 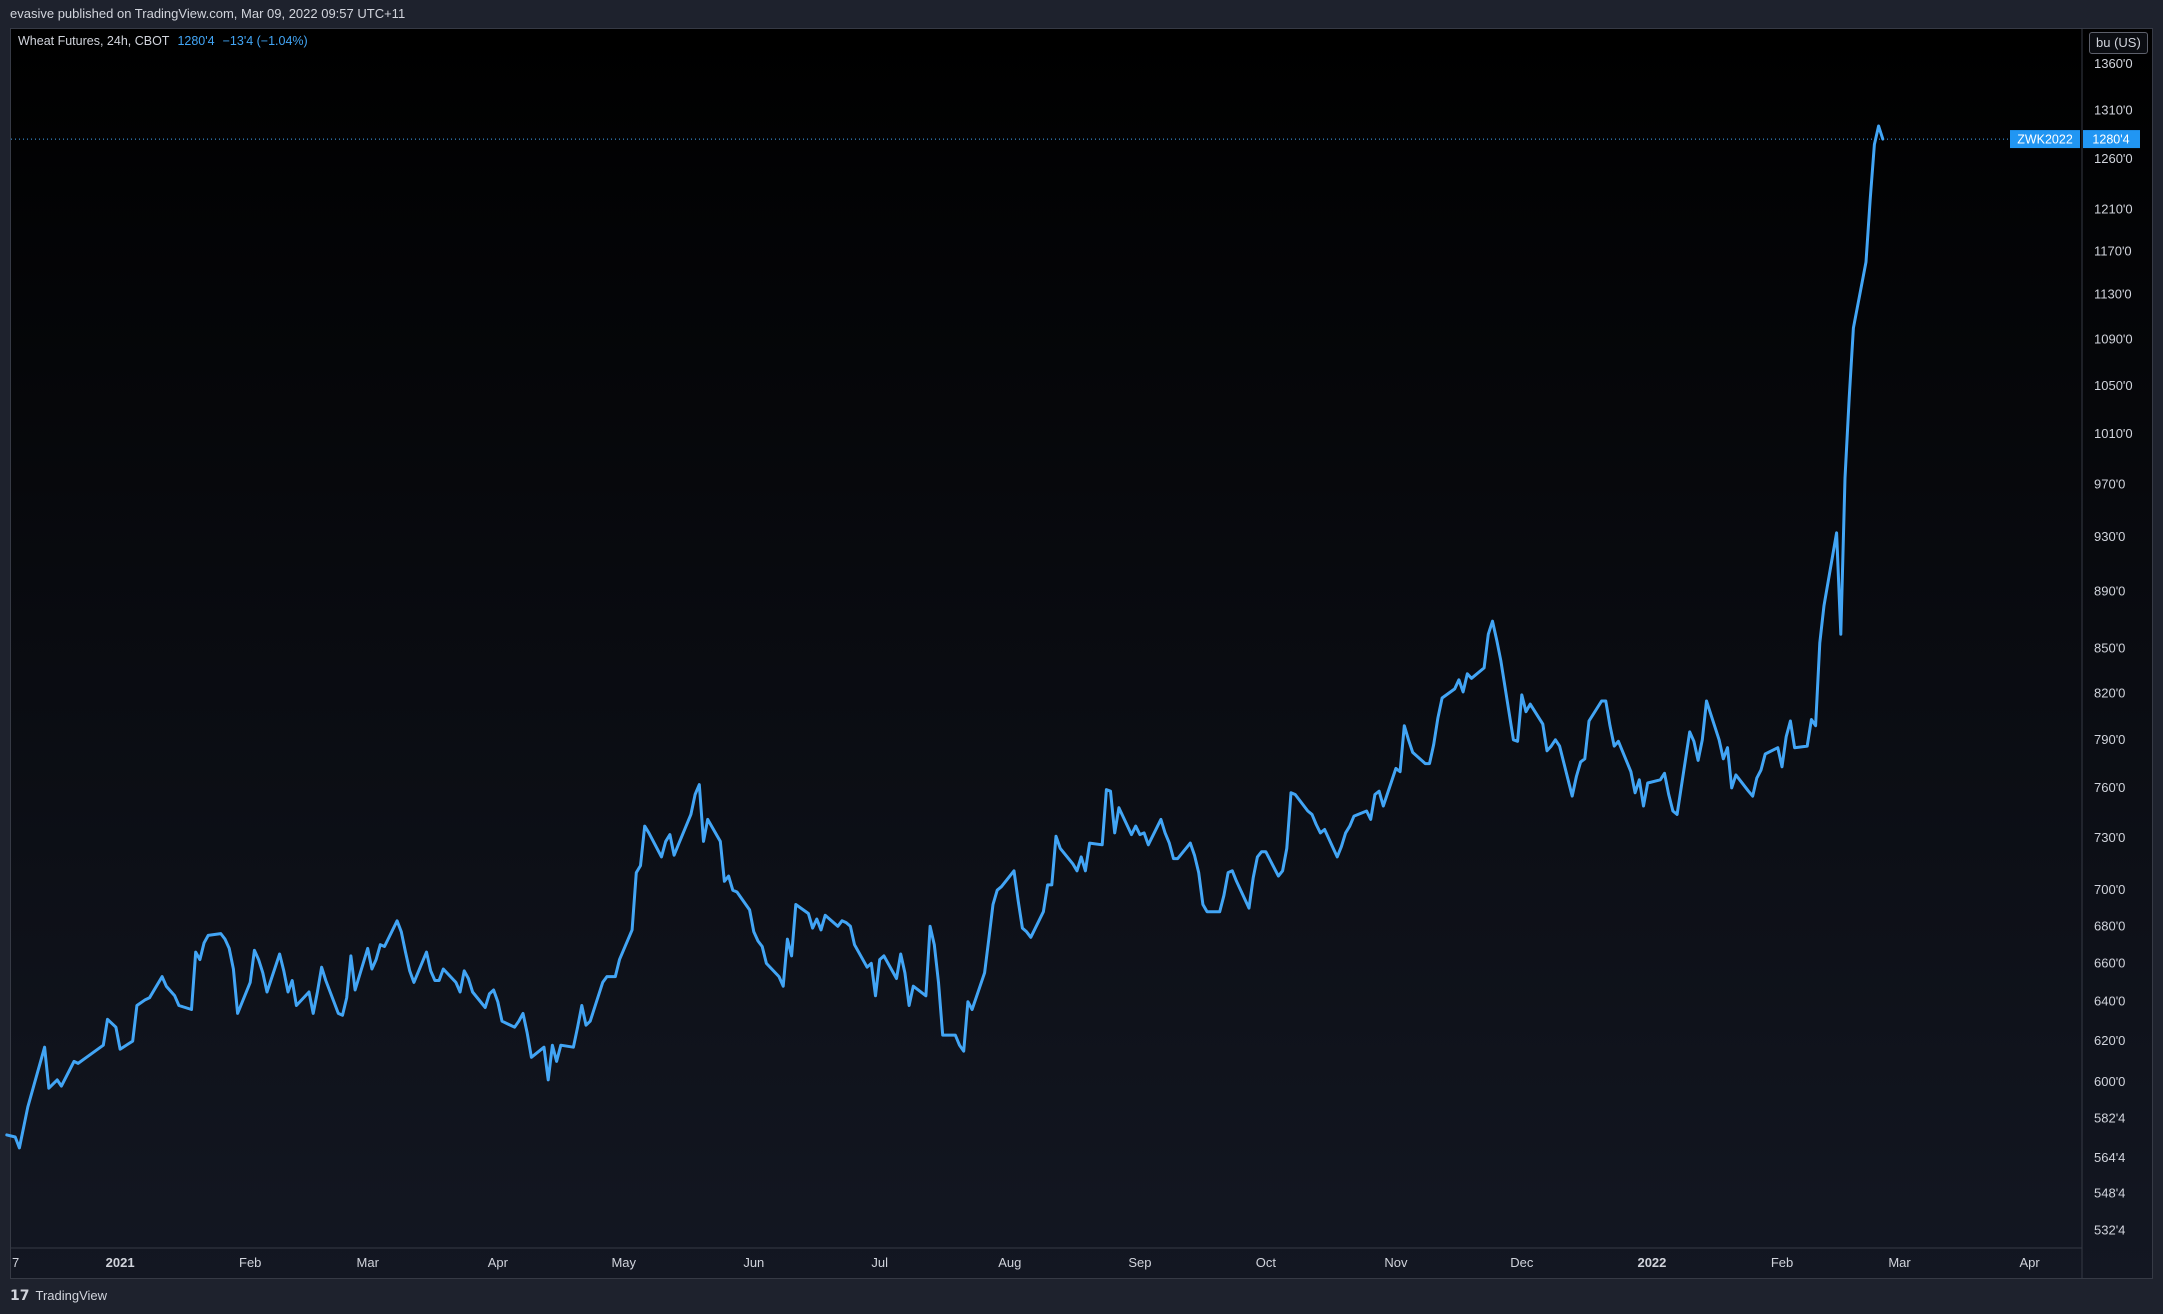 What do you see at coordinates (120, 1262) in the screenshot?
I see `x-tick-label: 2021` at bounding box center [120, 1262].